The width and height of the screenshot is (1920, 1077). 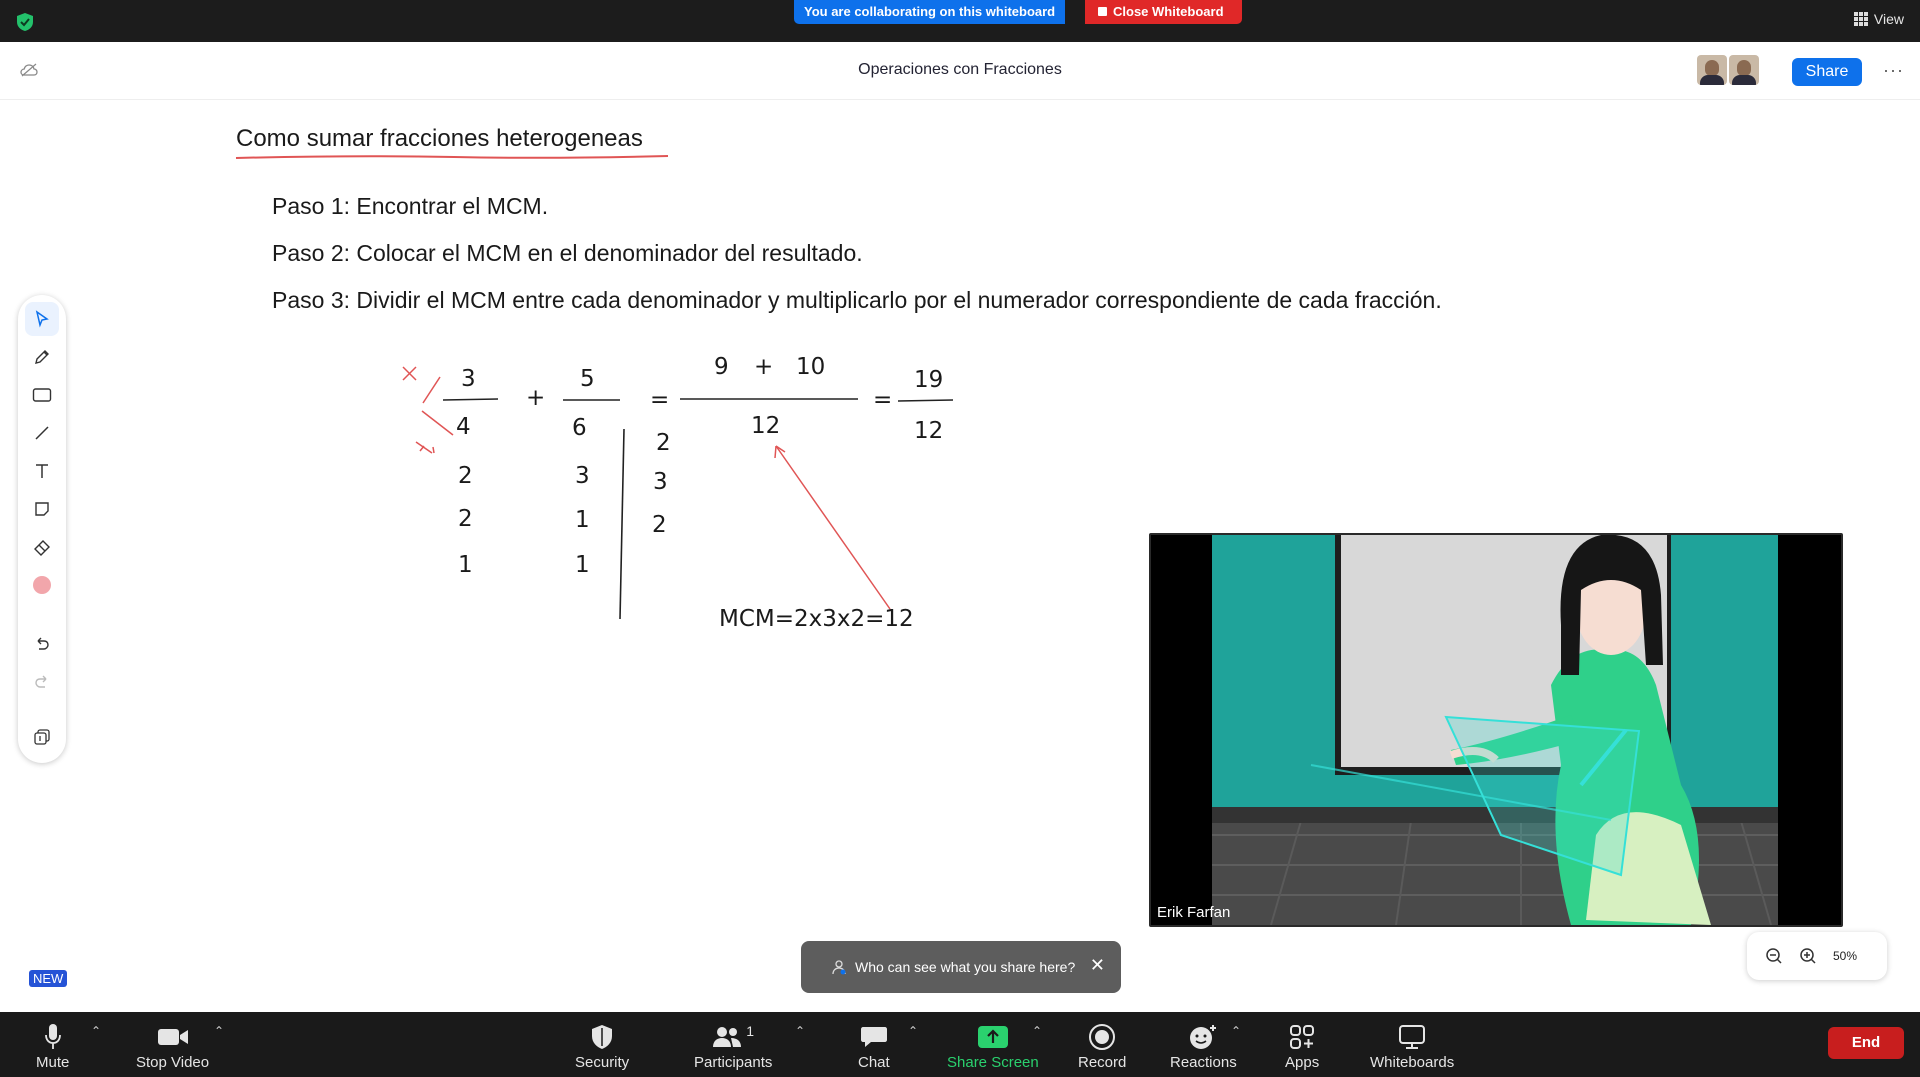 I want to click on templates-button, so click(x=42, y=737).